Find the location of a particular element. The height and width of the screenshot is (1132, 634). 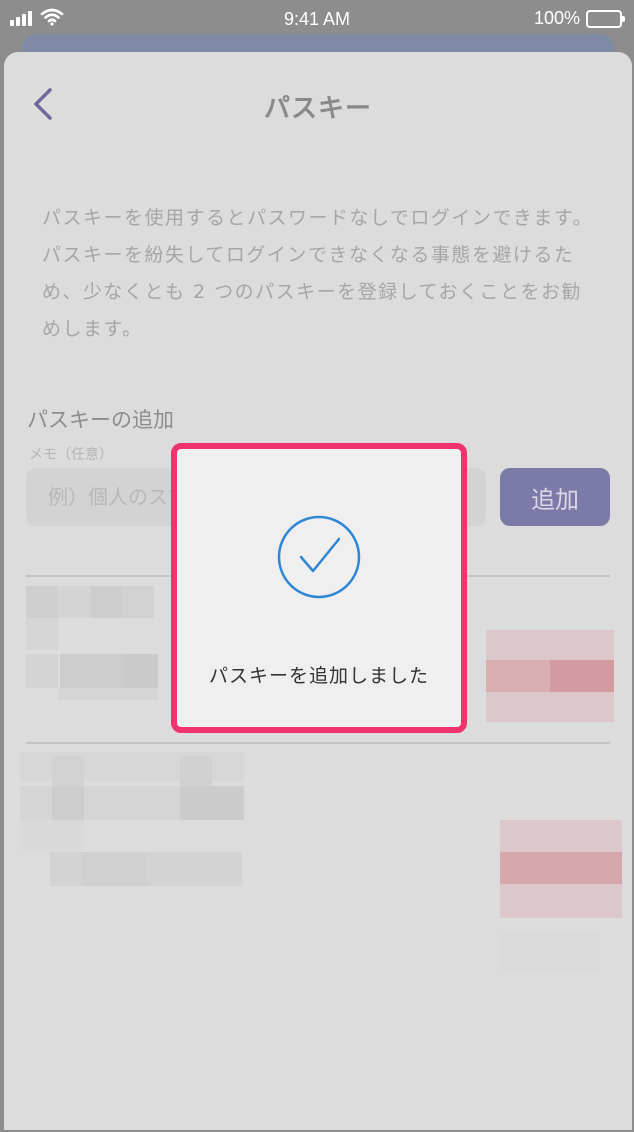

dialog-message: パスキーを追加しました is located at coordinates (318, 676).